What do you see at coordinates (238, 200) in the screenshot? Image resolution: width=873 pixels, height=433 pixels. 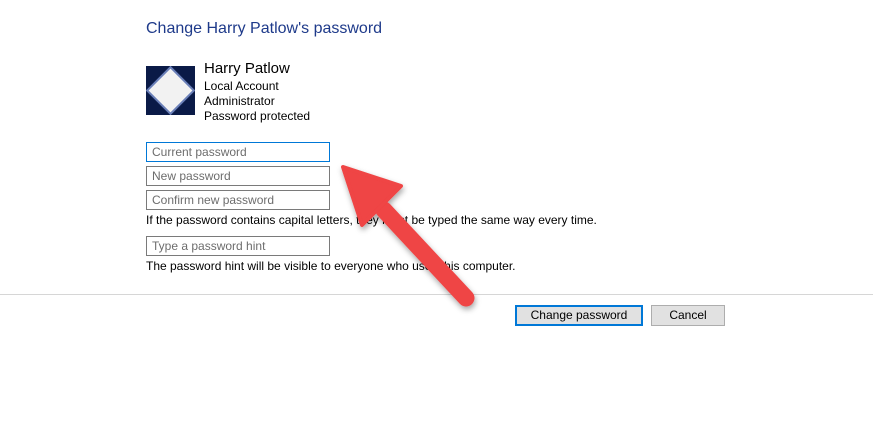 I see `confirm-password-input` at bounding box center [238, 200].